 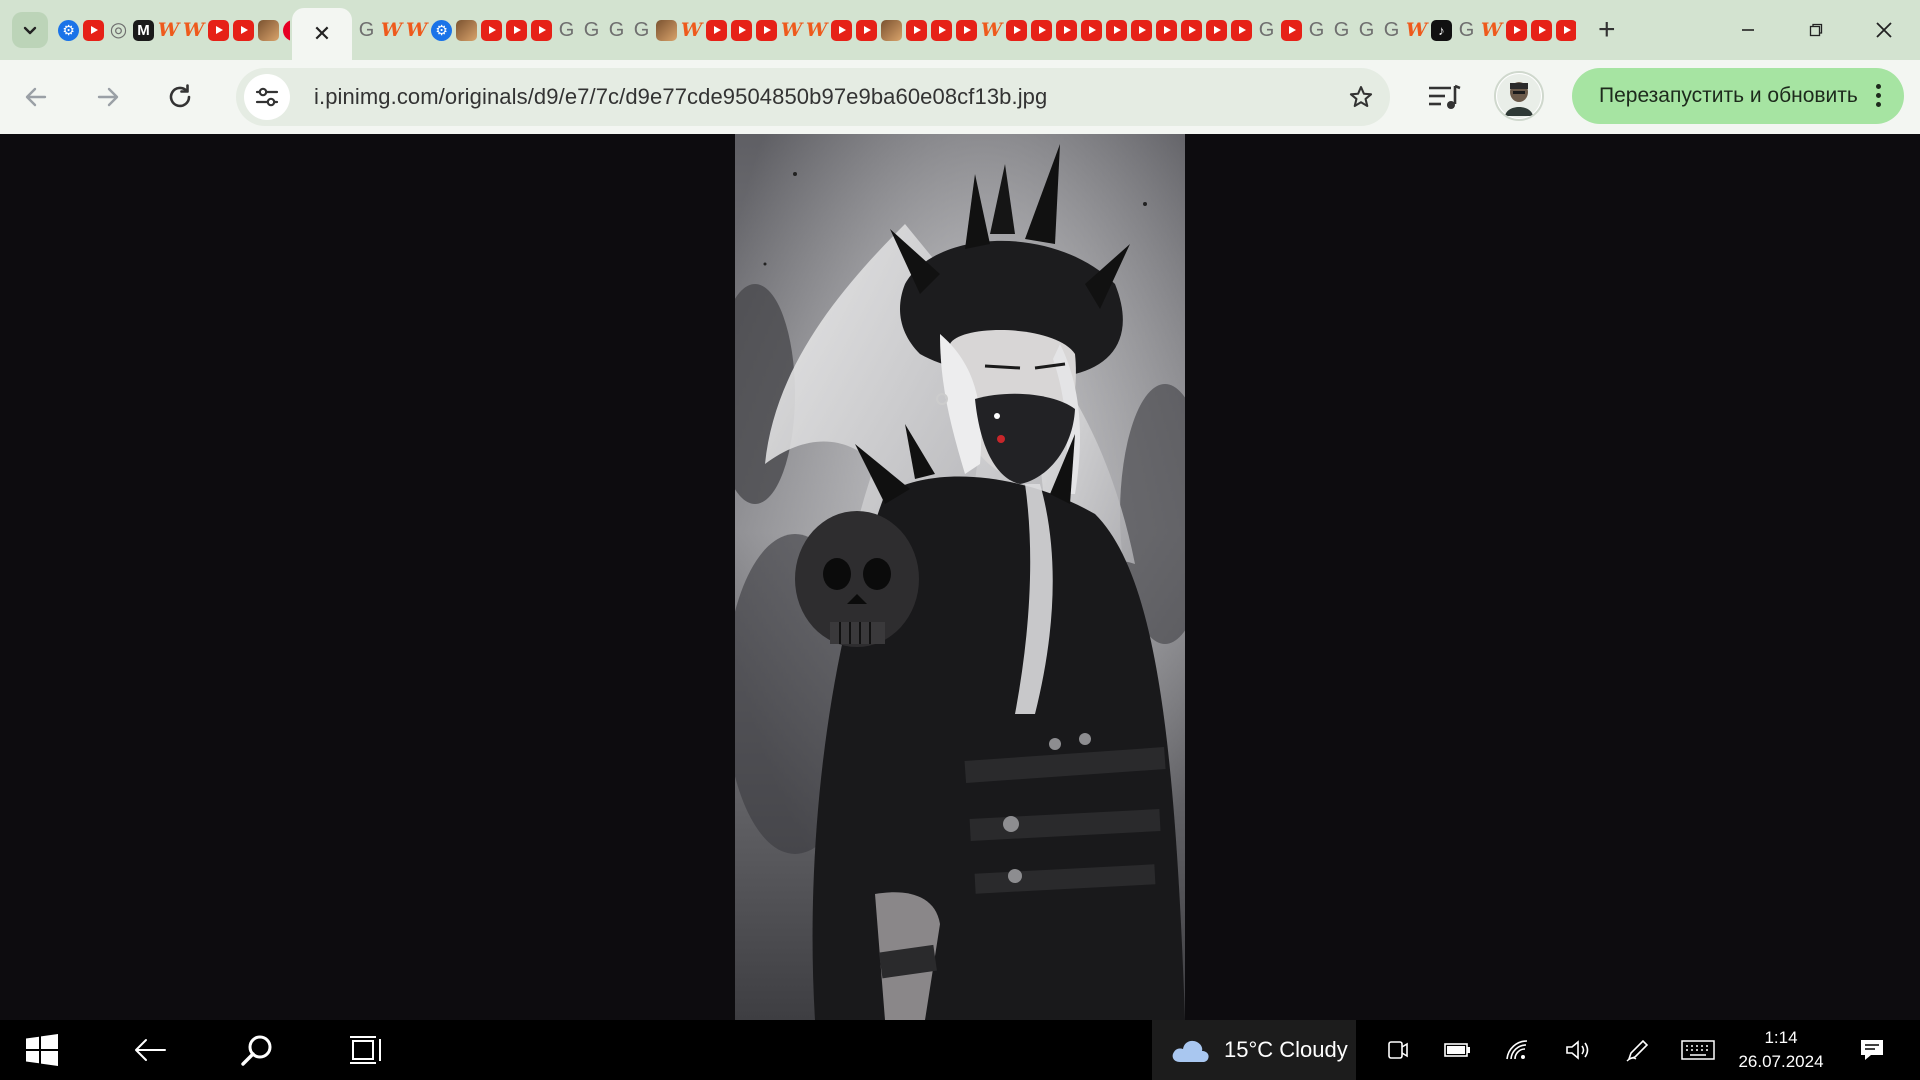 I want to click on pen-button, so click(x=1638, y=1050).